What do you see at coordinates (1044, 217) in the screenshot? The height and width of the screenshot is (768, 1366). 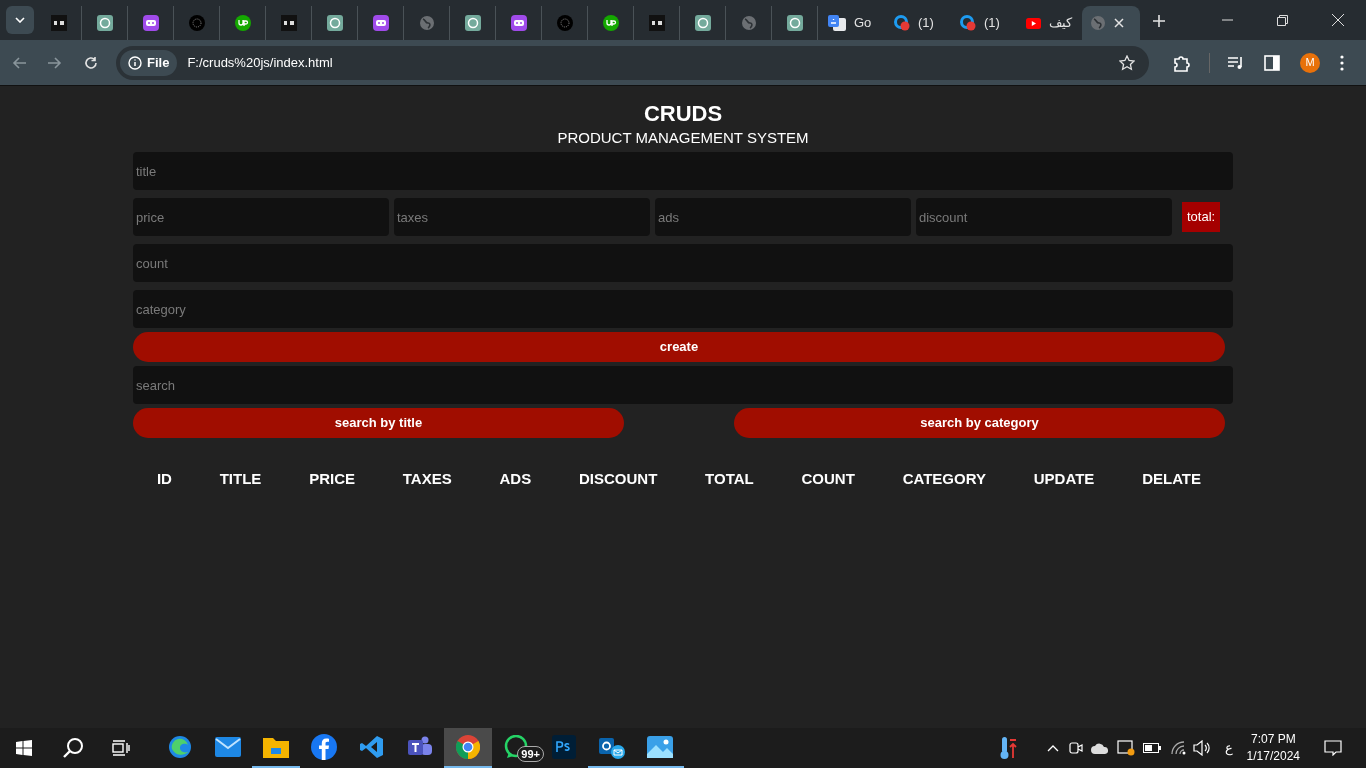 I see `cost-input: discount` at bounding box center [1044, 217].